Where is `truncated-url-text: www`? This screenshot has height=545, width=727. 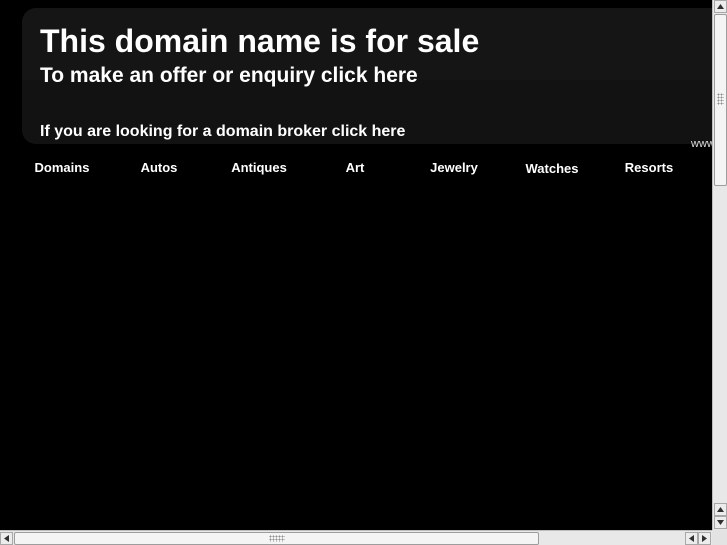
truncated-url-text: www is located at coordinates (701, 144).